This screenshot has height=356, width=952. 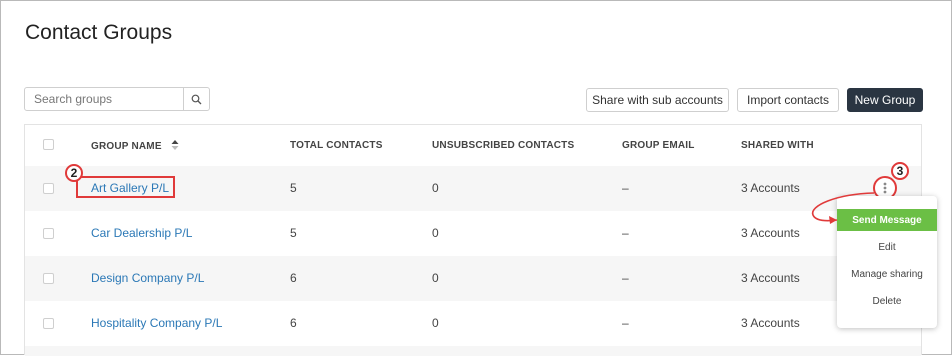 What do you see at coordinates (473, 233) in the screenshot?
I see `table-row: Car Dealership P/L 5 0 – 3 Accounts` at bounding box center [473, 233].